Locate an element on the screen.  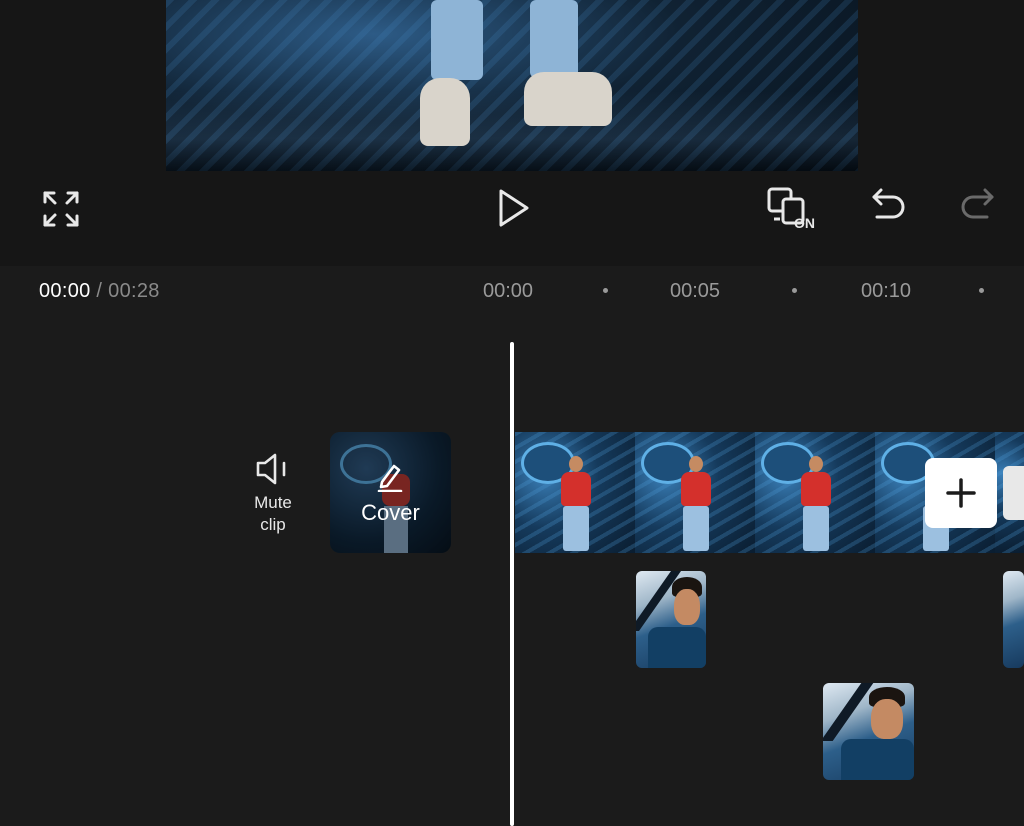
mute-clip-label: Mute clip is located at coordinates (273, 513).